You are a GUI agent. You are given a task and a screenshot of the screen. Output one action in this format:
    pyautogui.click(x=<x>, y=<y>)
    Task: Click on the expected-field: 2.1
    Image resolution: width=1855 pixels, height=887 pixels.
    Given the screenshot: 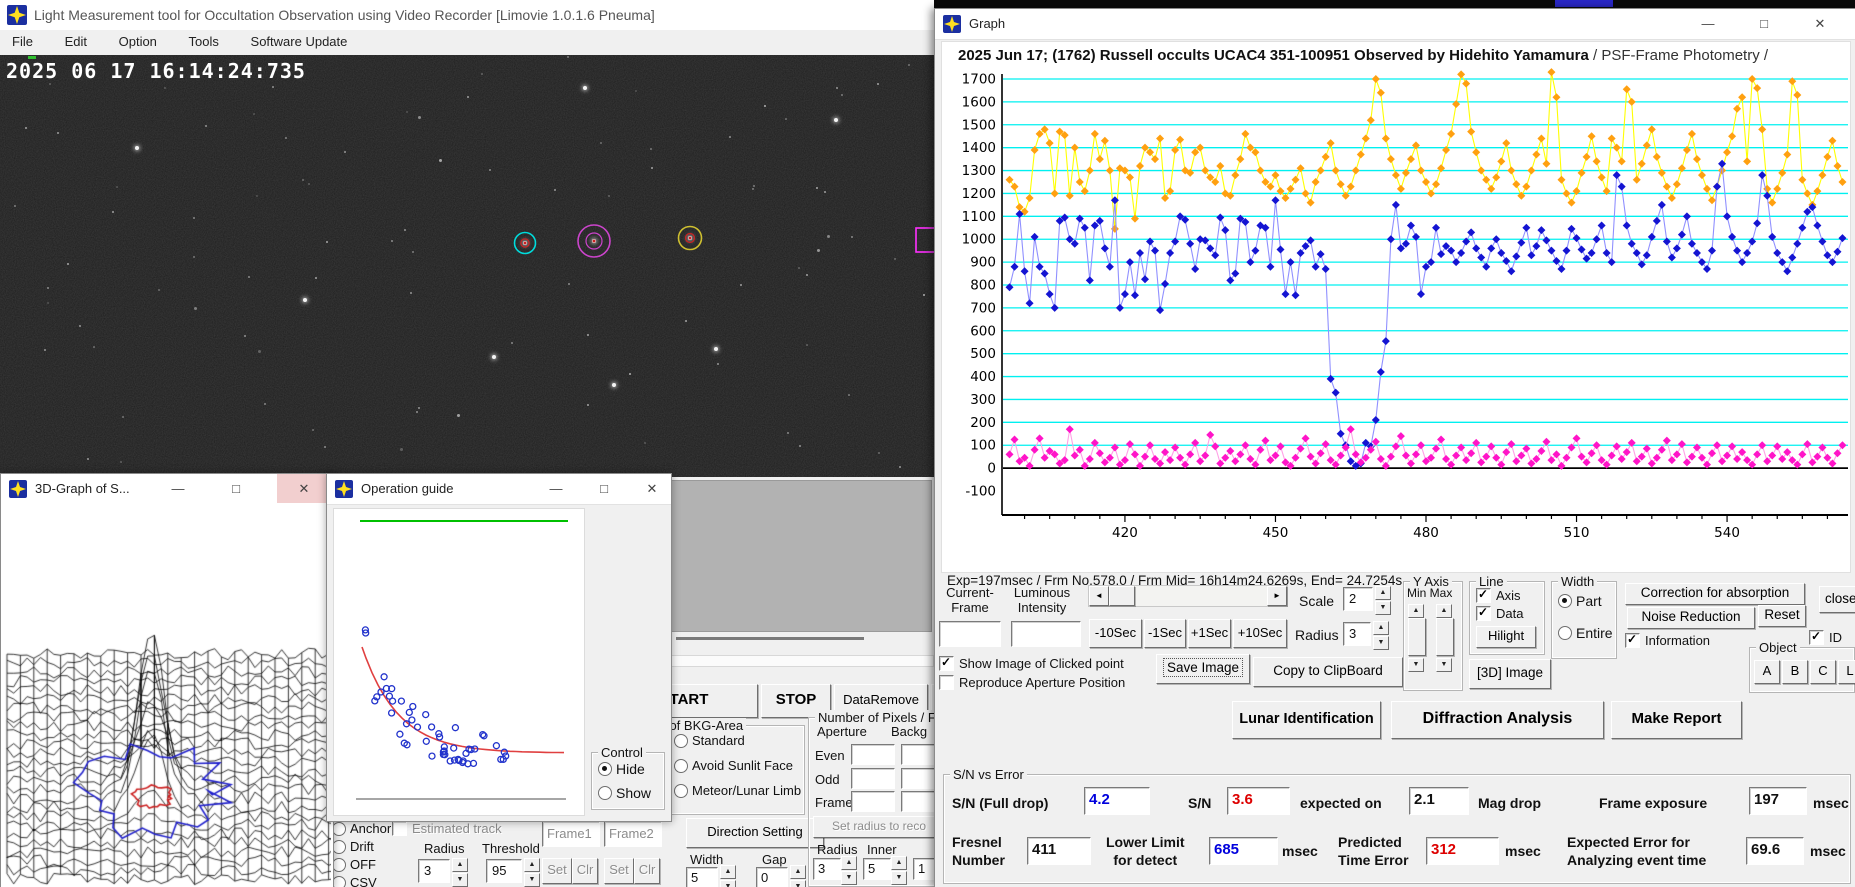 What is the action you would take?
    pyautogui.click(x=1439, y=801)
    